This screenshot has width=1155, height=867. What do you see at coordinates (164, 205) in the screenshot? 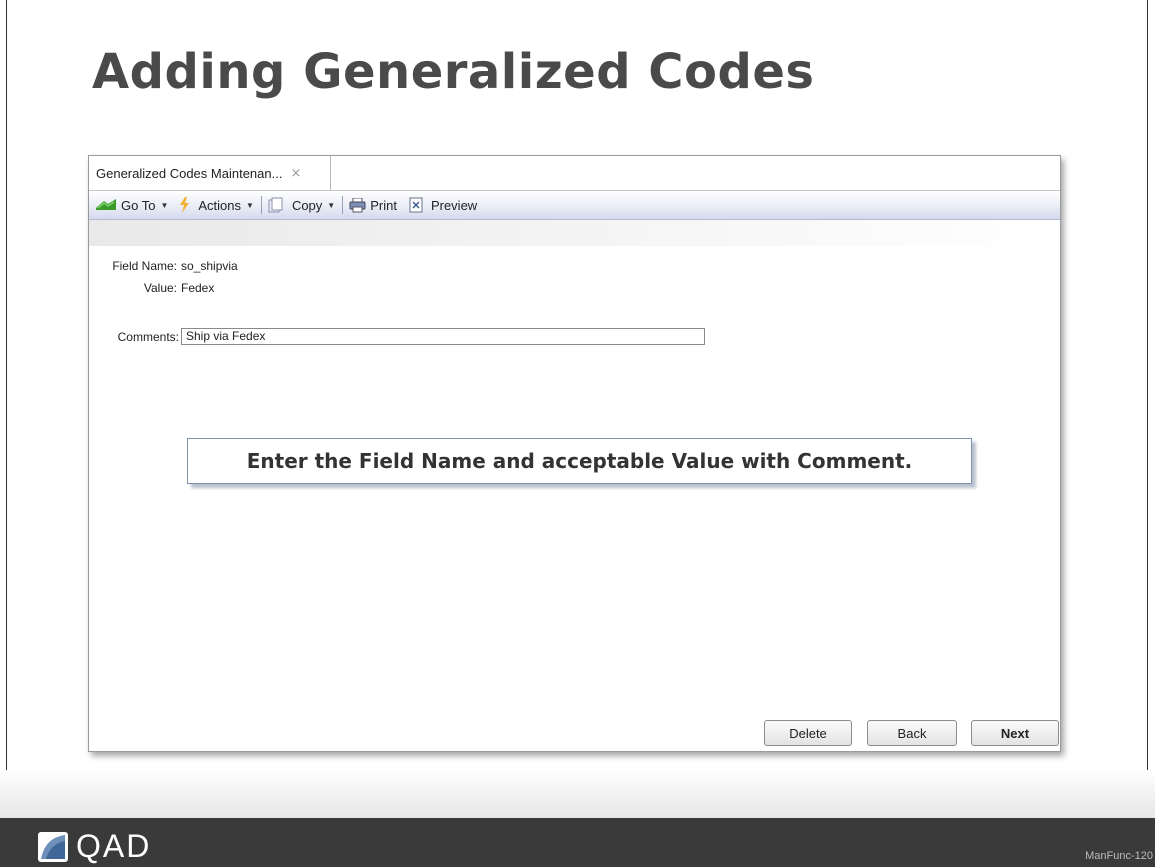
I see `goto-caret-icon: ▼` at bounding box center [164, 205].